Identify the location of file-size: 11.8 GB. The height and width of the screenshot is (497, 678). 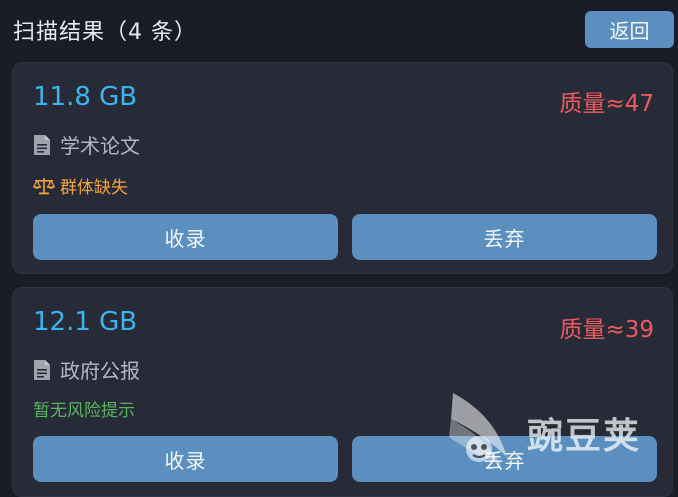
(85, 97).